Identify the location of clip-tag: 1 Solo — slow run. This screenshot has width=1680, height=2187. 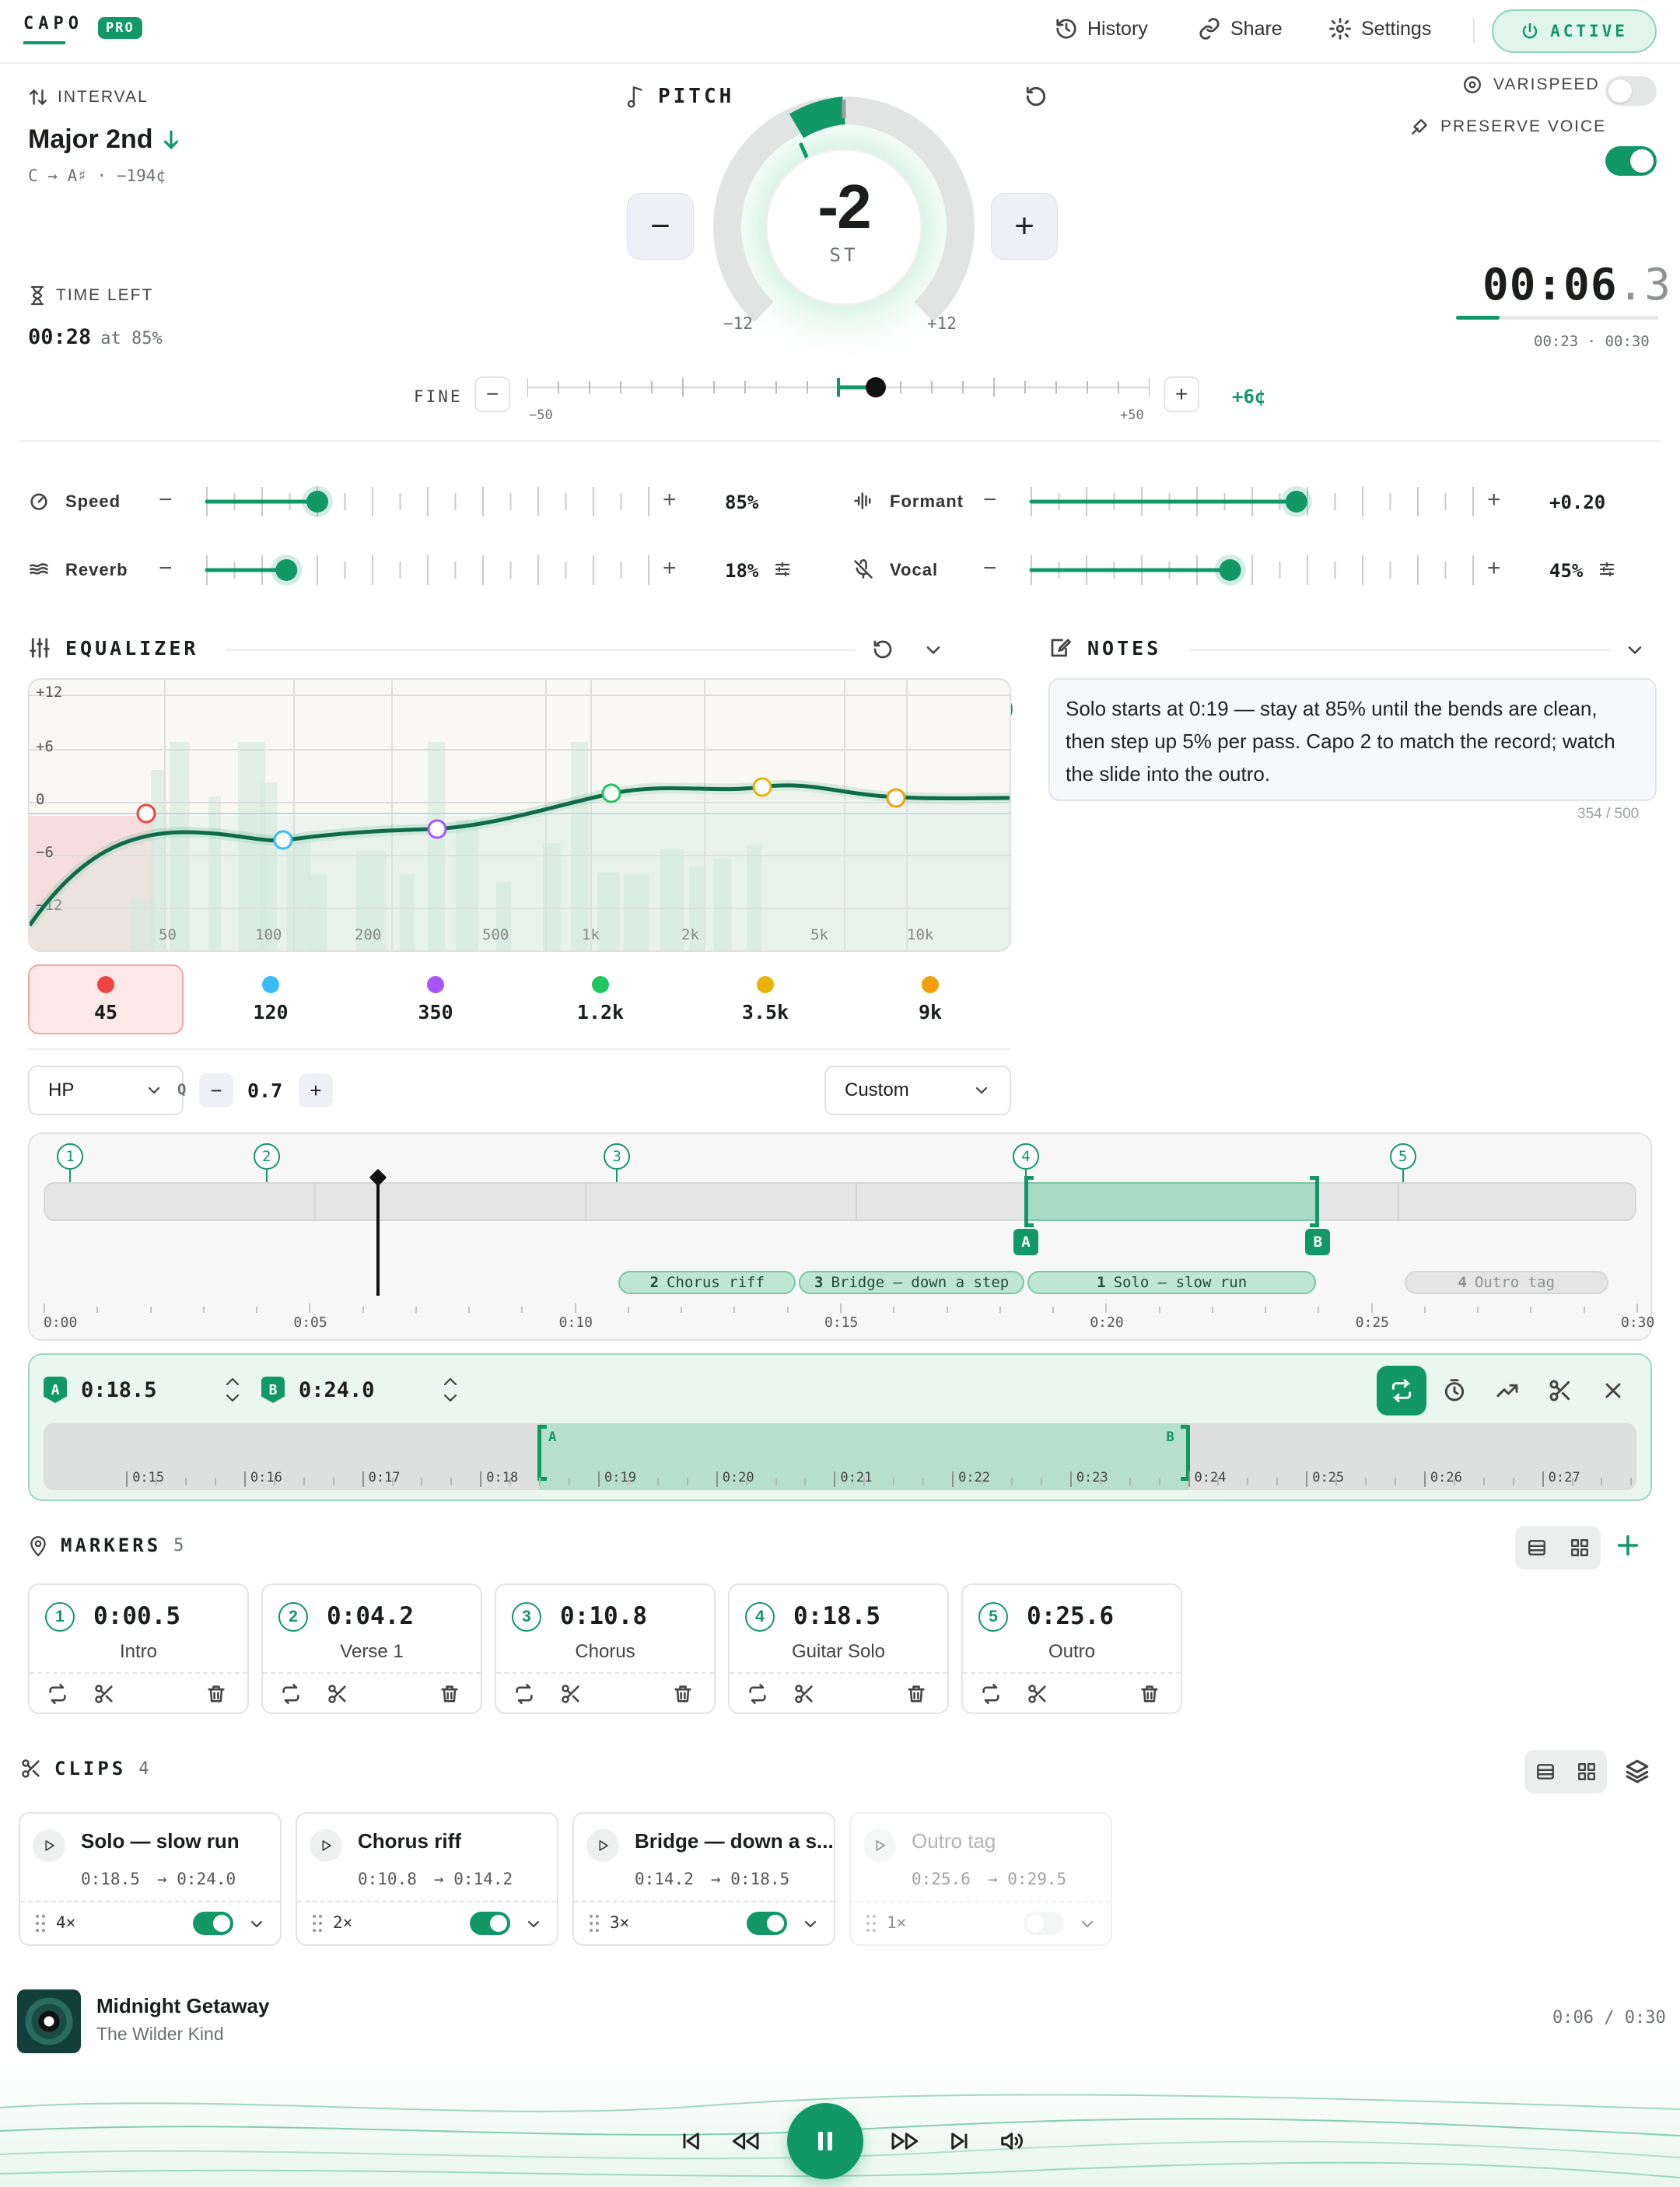
(1172, 1283).